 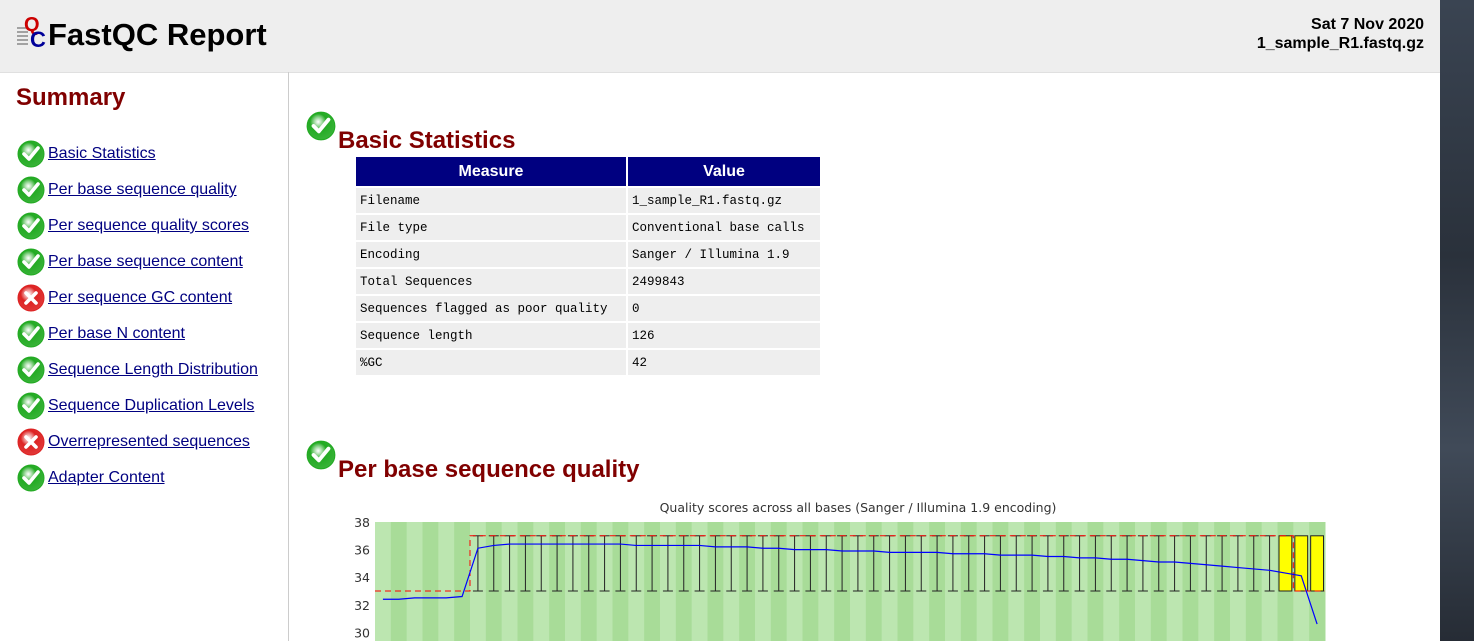 What do you see at coordinates (362, 550) in the screenshot?
I see `y-tick-label: 36` at bounding box center [362, 550].